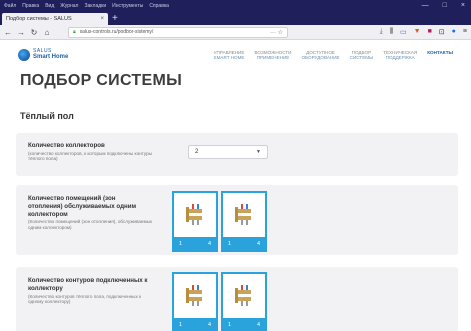 This screenshot has width=471, height=331. Describe the element at coordinates (39, 19) in the screenshot. I see `tab-title: Подбор системы - SALUS` at that location.